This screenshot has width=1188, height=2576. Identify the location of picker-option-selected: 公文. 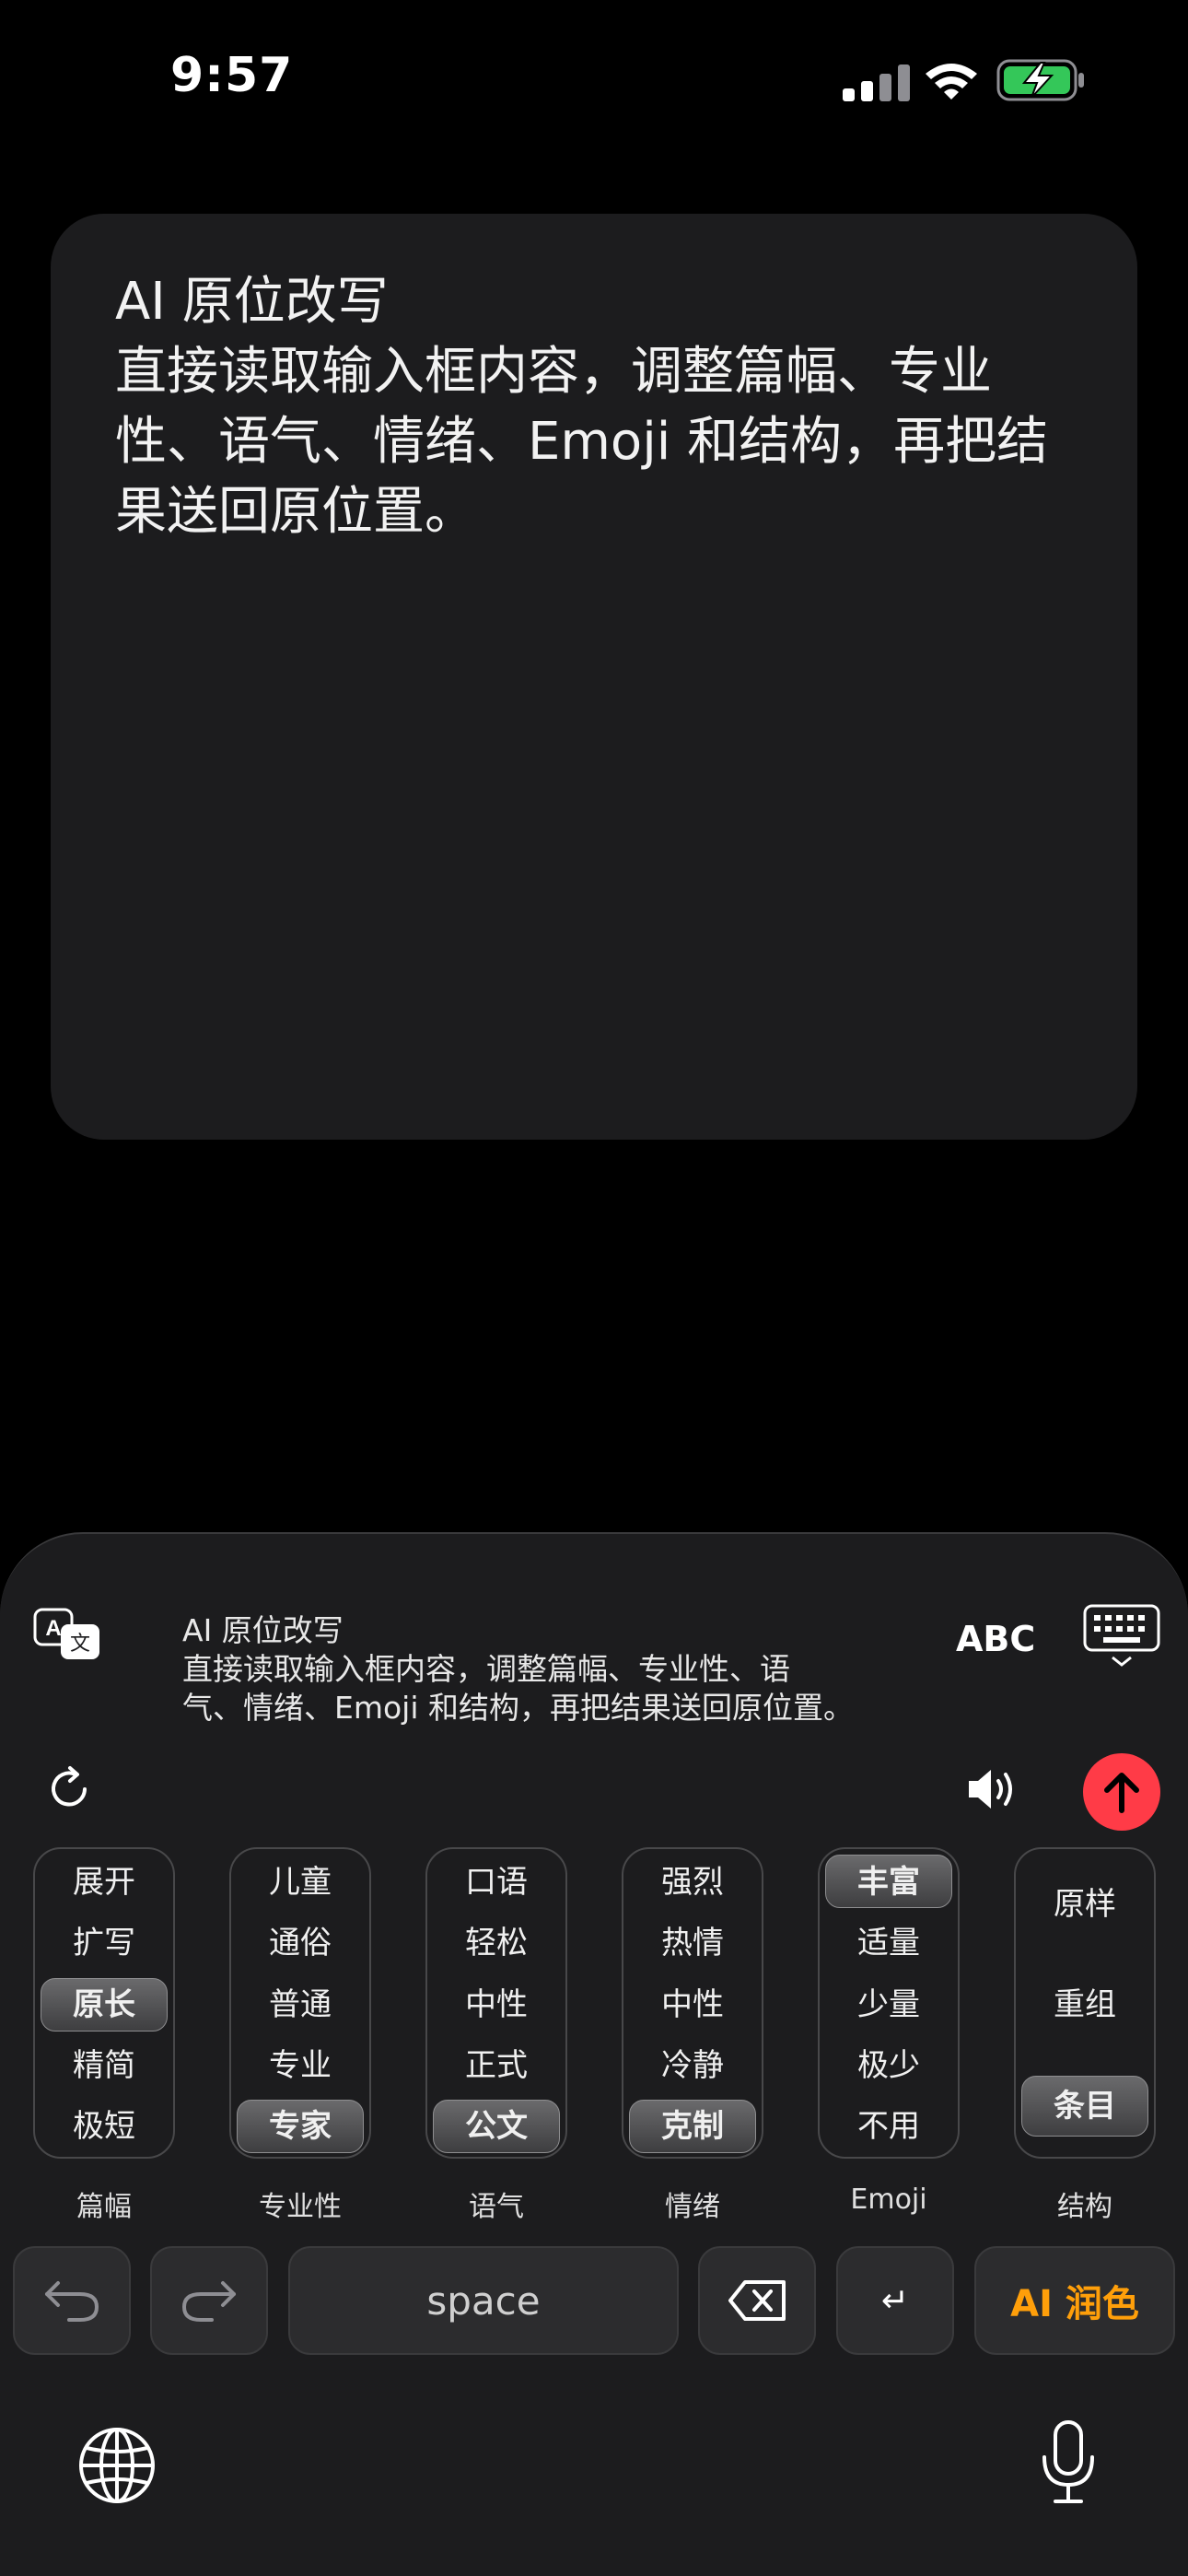
(496, 2126).